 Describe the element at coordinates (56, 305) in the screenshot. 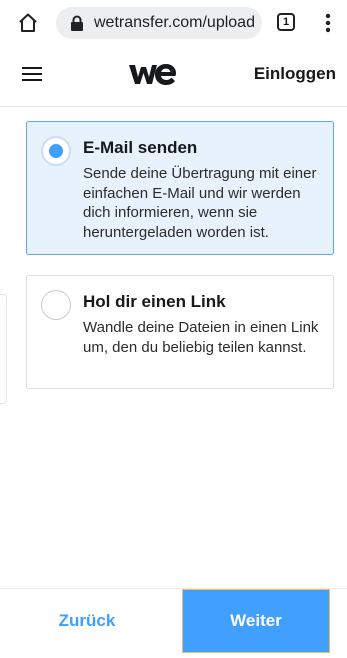

I see `radio-link` at that location.